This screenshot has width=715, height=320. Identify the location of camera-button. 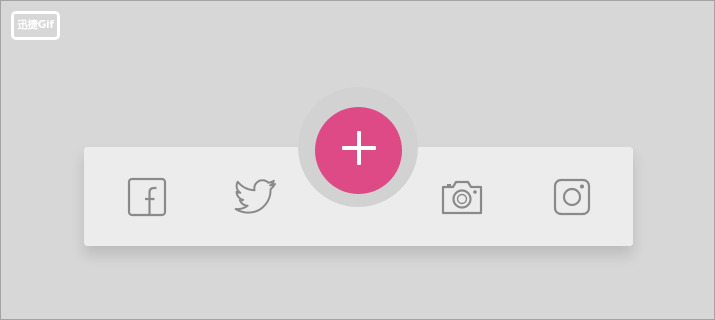
(462, 196).